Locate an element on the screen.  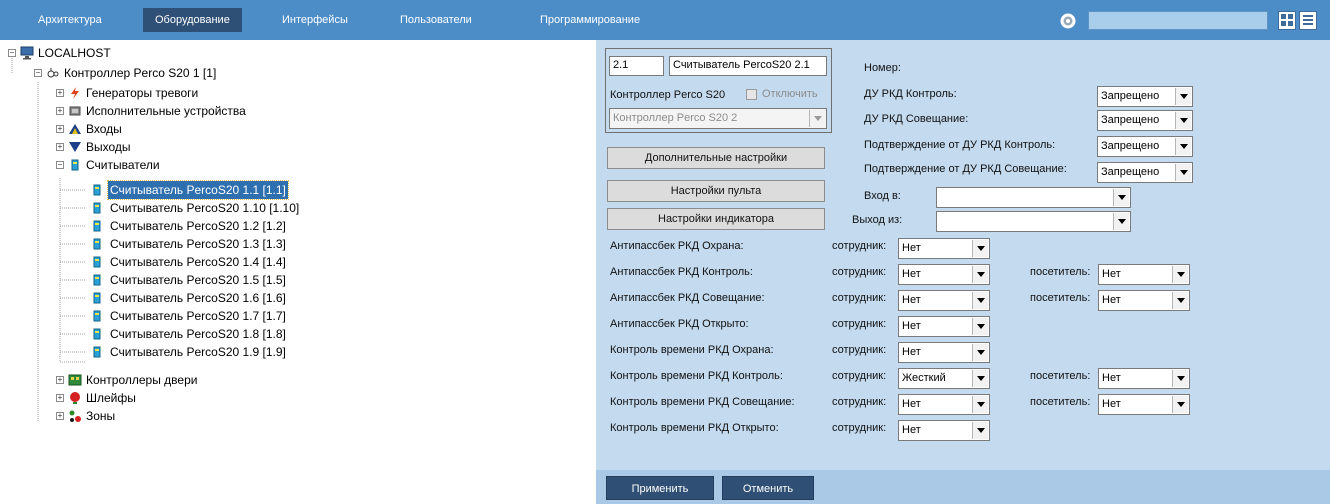
du-rkd-meeting-label: ДУ РКД Совещание: is located at coordinates (916, 119).